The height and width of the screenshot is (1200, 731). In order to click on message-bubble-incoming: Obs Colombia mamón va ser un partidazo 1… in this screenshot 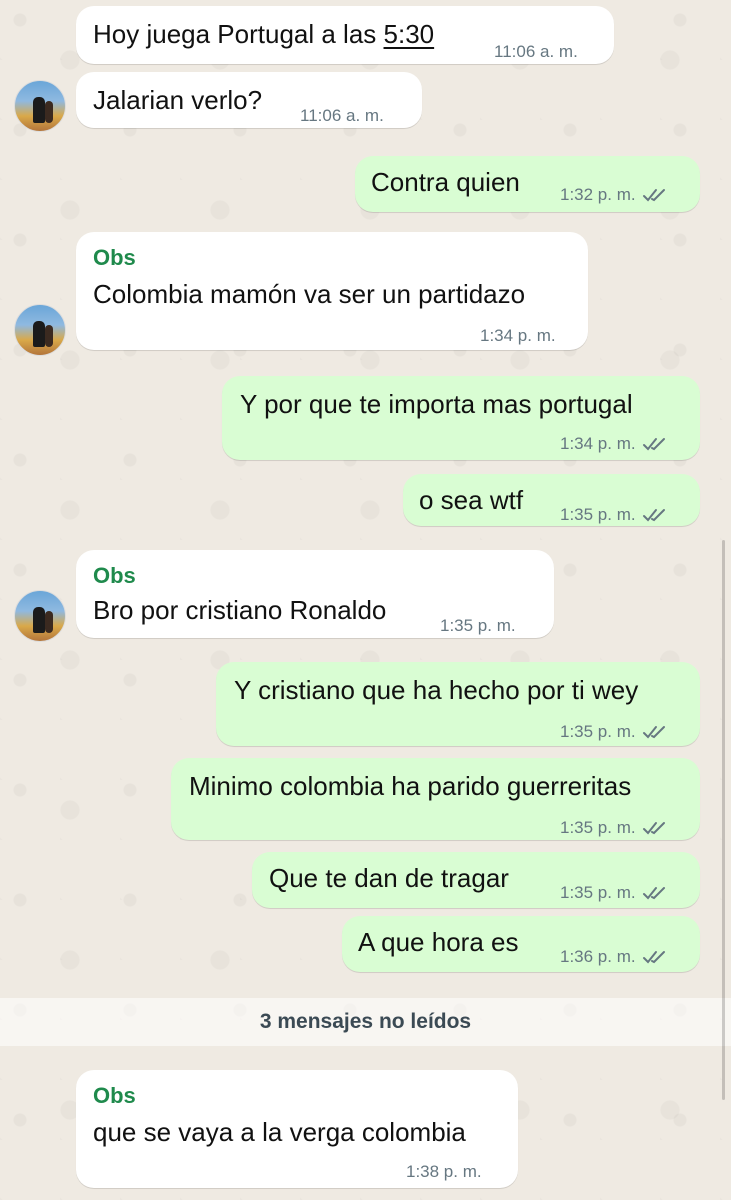, I will do `click(332, 291)`.